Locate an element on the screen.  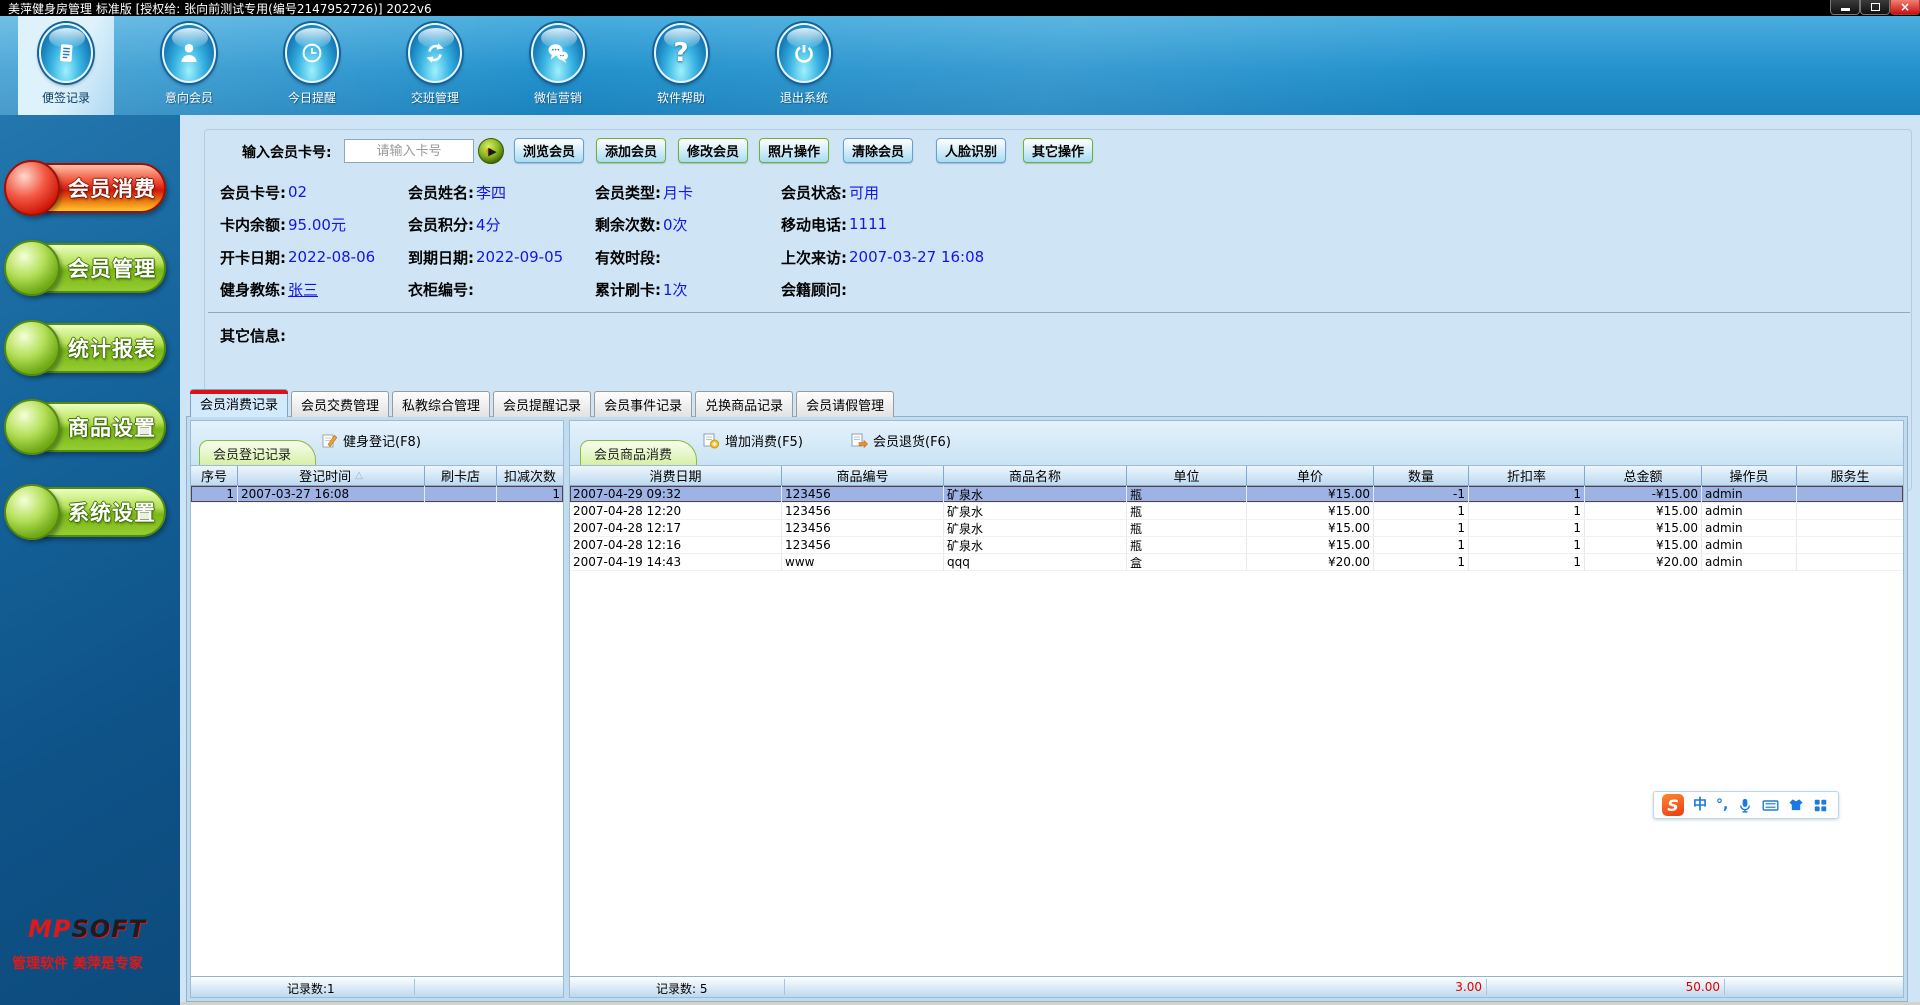
browse-member-button: 浏览会员 is located at coordinates (549, 150).